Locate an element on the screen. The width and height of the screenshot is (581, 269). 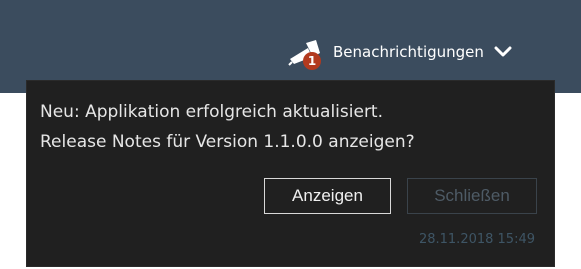
notification-bell: 1 is located at coordinates (307, 53).